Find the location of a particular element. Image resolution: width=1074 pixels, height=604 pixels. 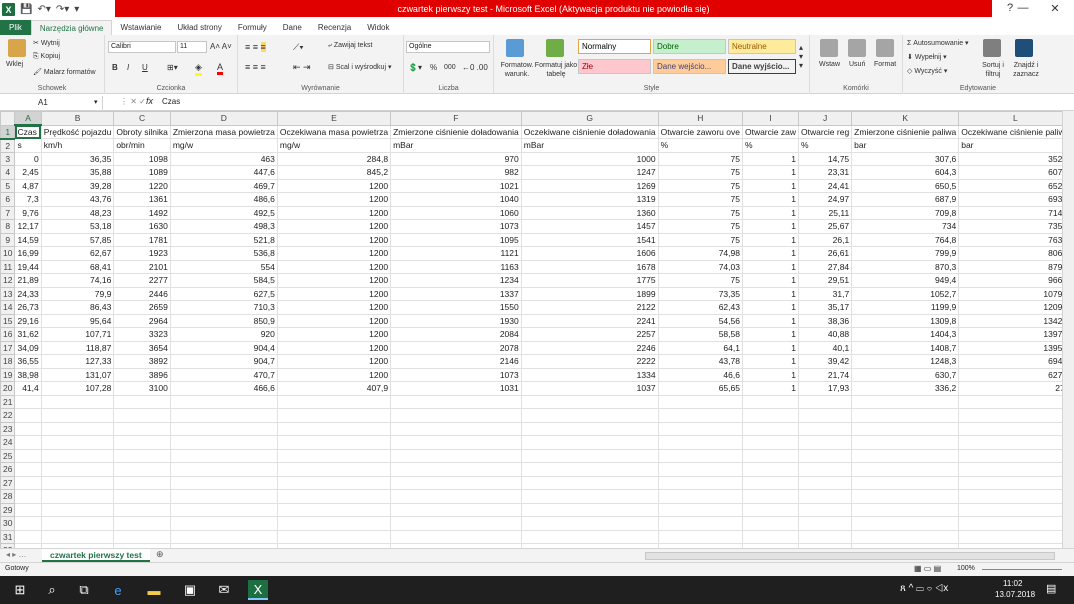

cell: 43,76 is located at coordinates (77, 199).